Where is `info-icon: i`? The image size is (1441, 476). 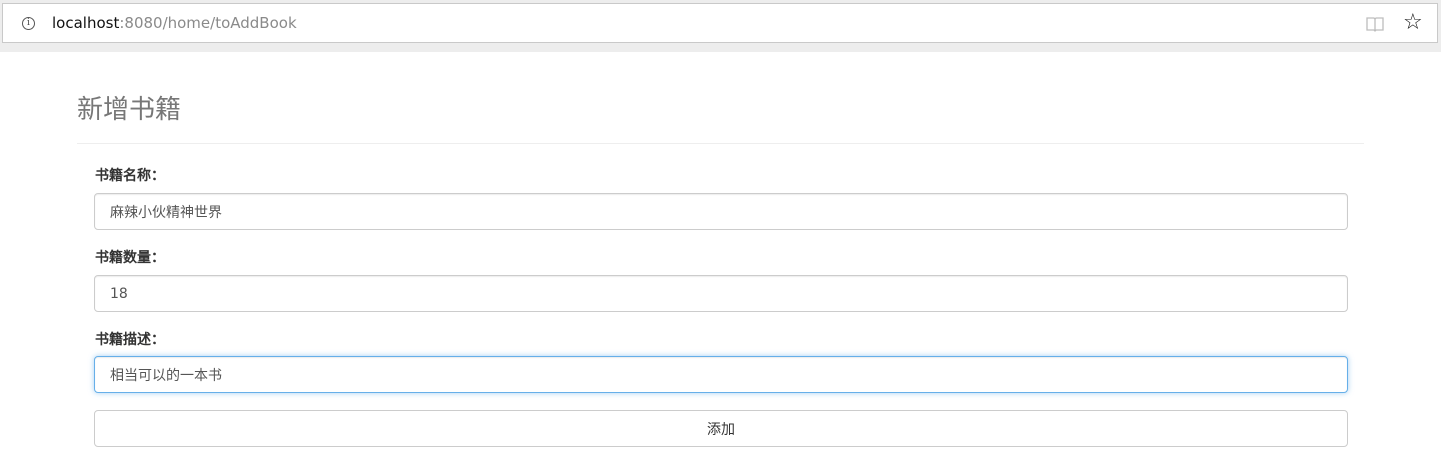
info-icon: i is located at coordinates (28, 23).